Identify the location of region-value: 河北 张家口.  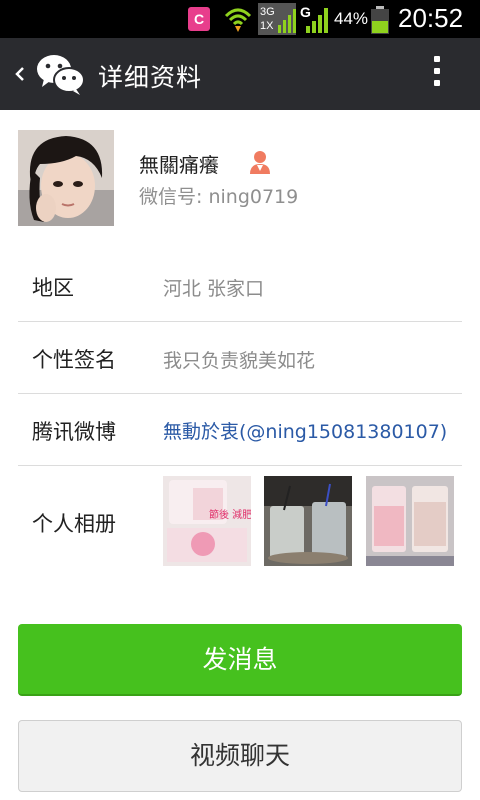
(214, 289).